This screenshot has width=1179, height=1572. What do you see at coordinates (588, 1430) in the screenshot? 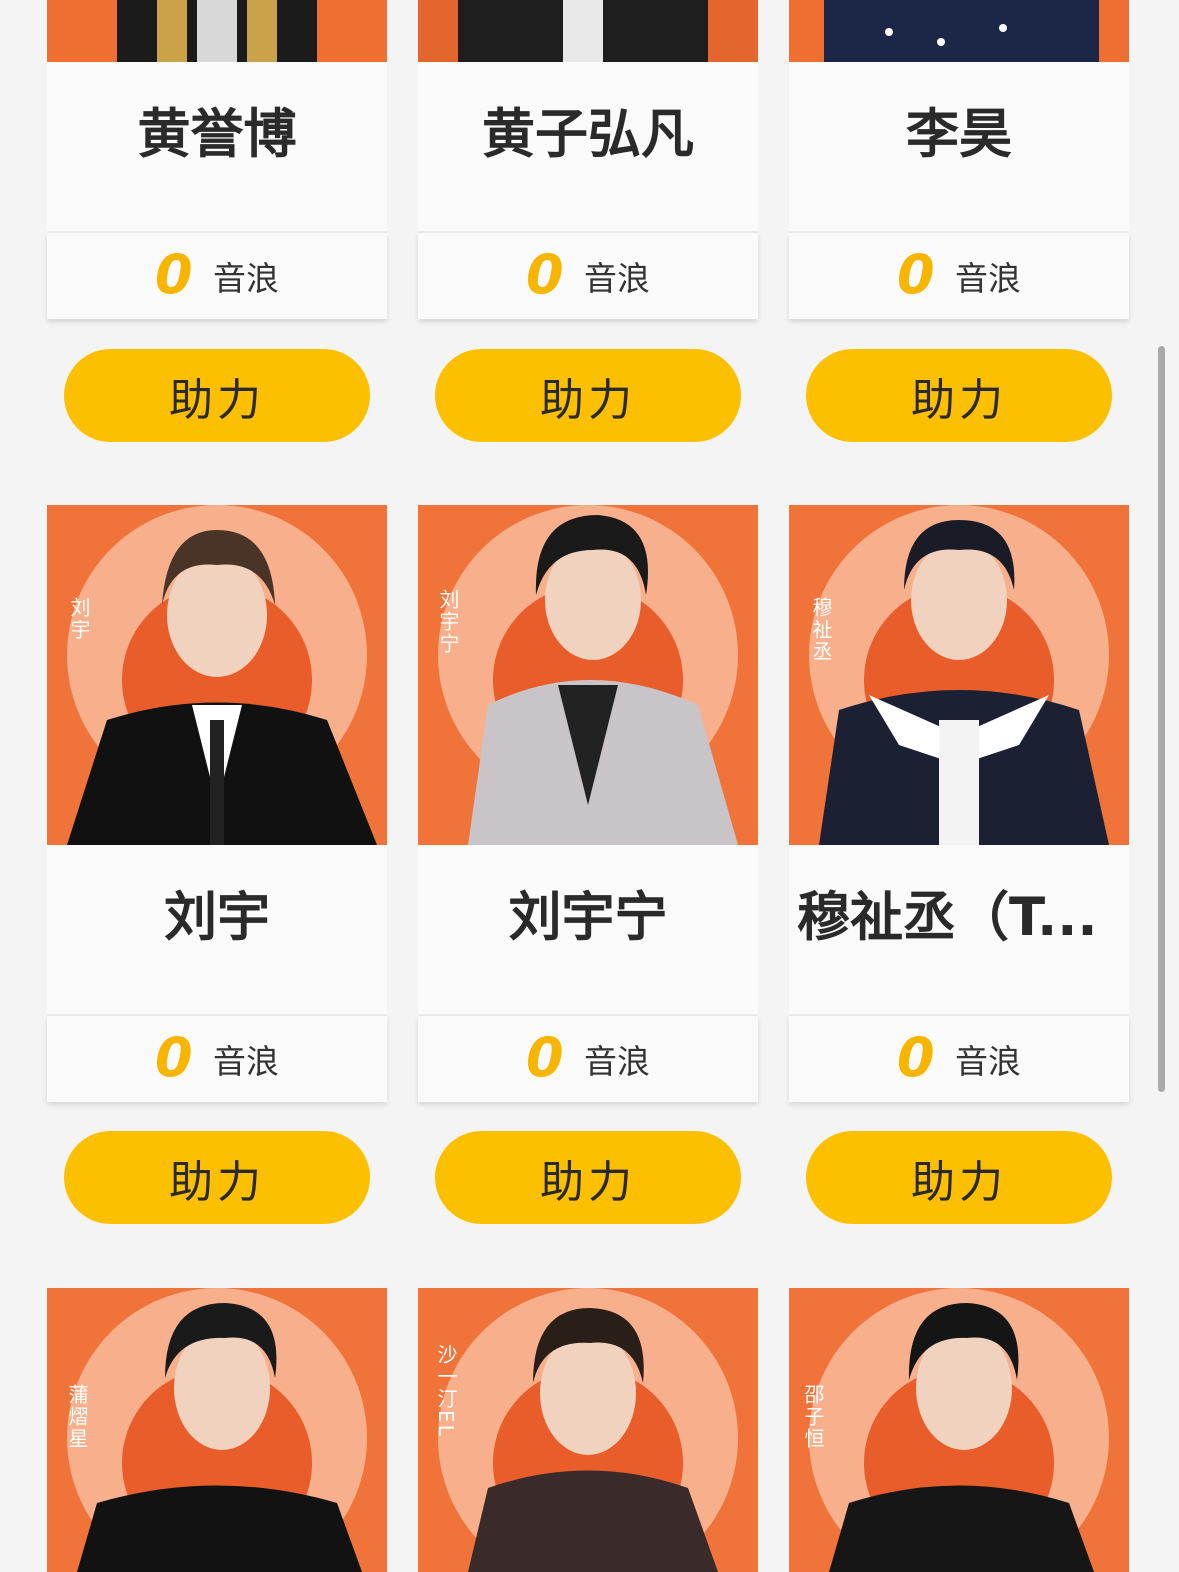
I see `candidate-photo: 沙一汀EL` at bounding box center [588, 1430].